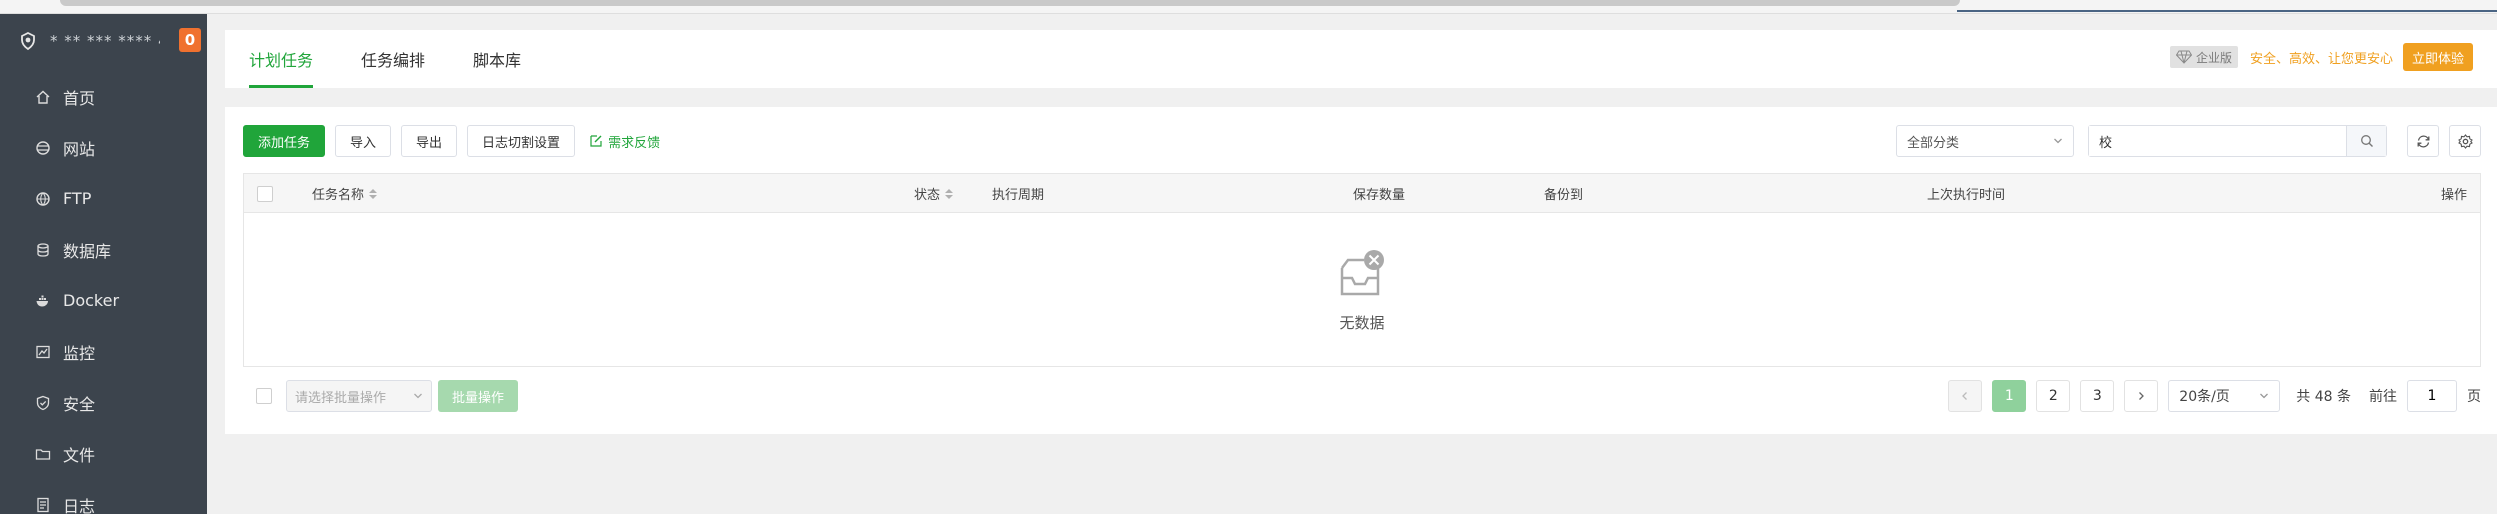 The image size is (2497, 514). What do you see at coordinates (2383, 397) in the screenshot?
I see `goto-label: 前往` at bounding box center [2383, 397].